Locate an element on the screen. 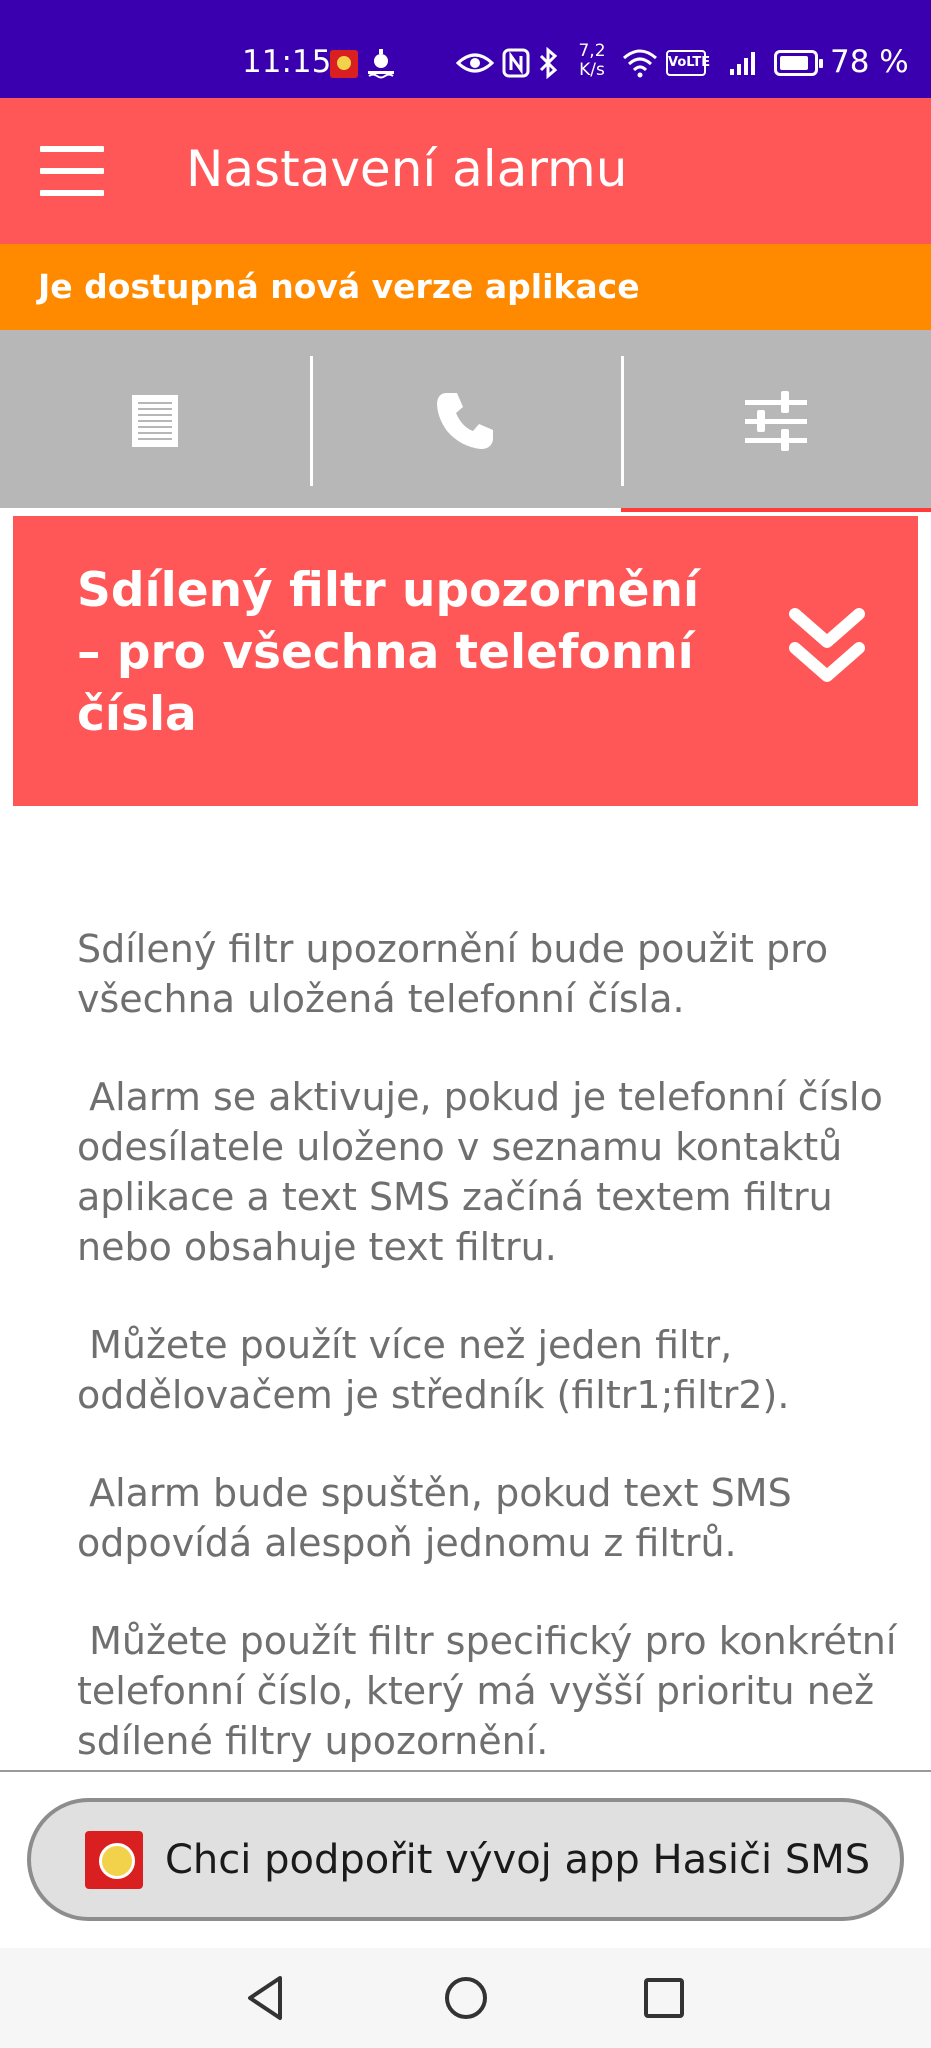 The width and height of the screenshot is (931, 2048). app-bar: Nastavení alarmu is located at coordinates (465, 171).